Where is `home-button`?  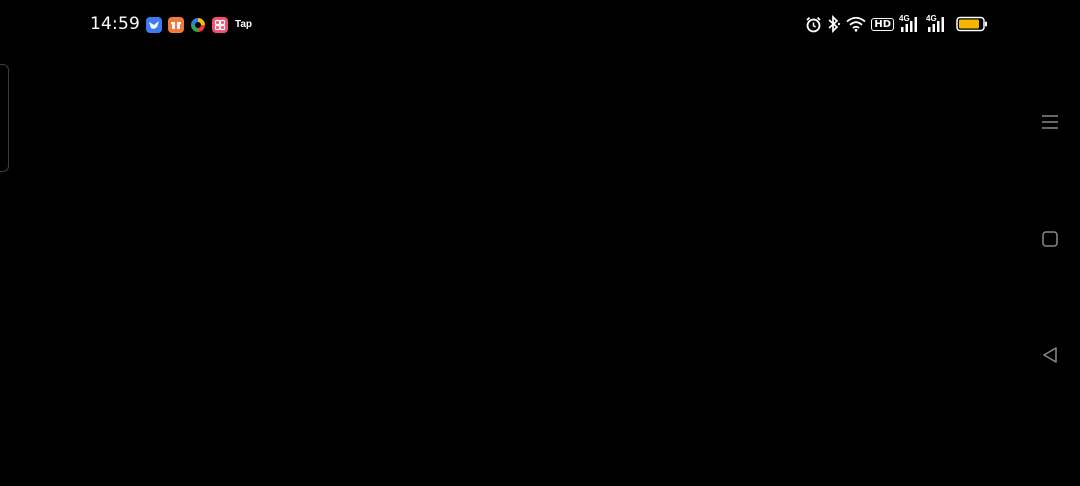 home-button is located at coordinates (1050, 239).